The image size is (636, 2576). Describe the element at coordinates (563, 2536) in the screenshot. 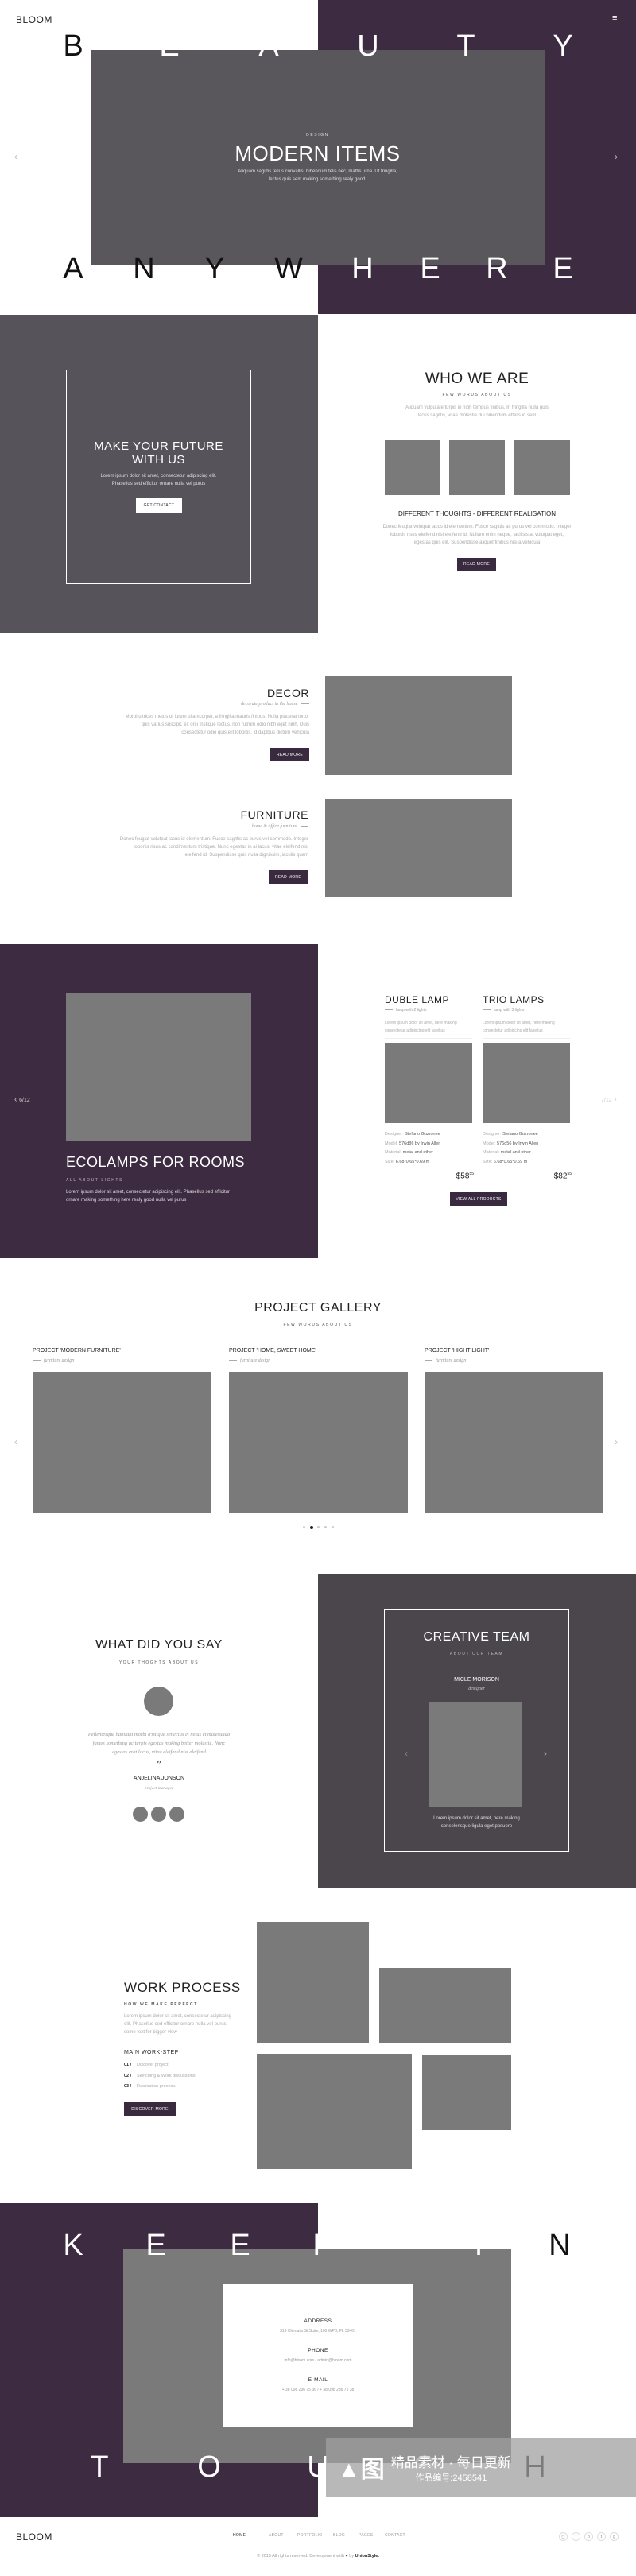

I see `instagram-icon: ◻` at that location.